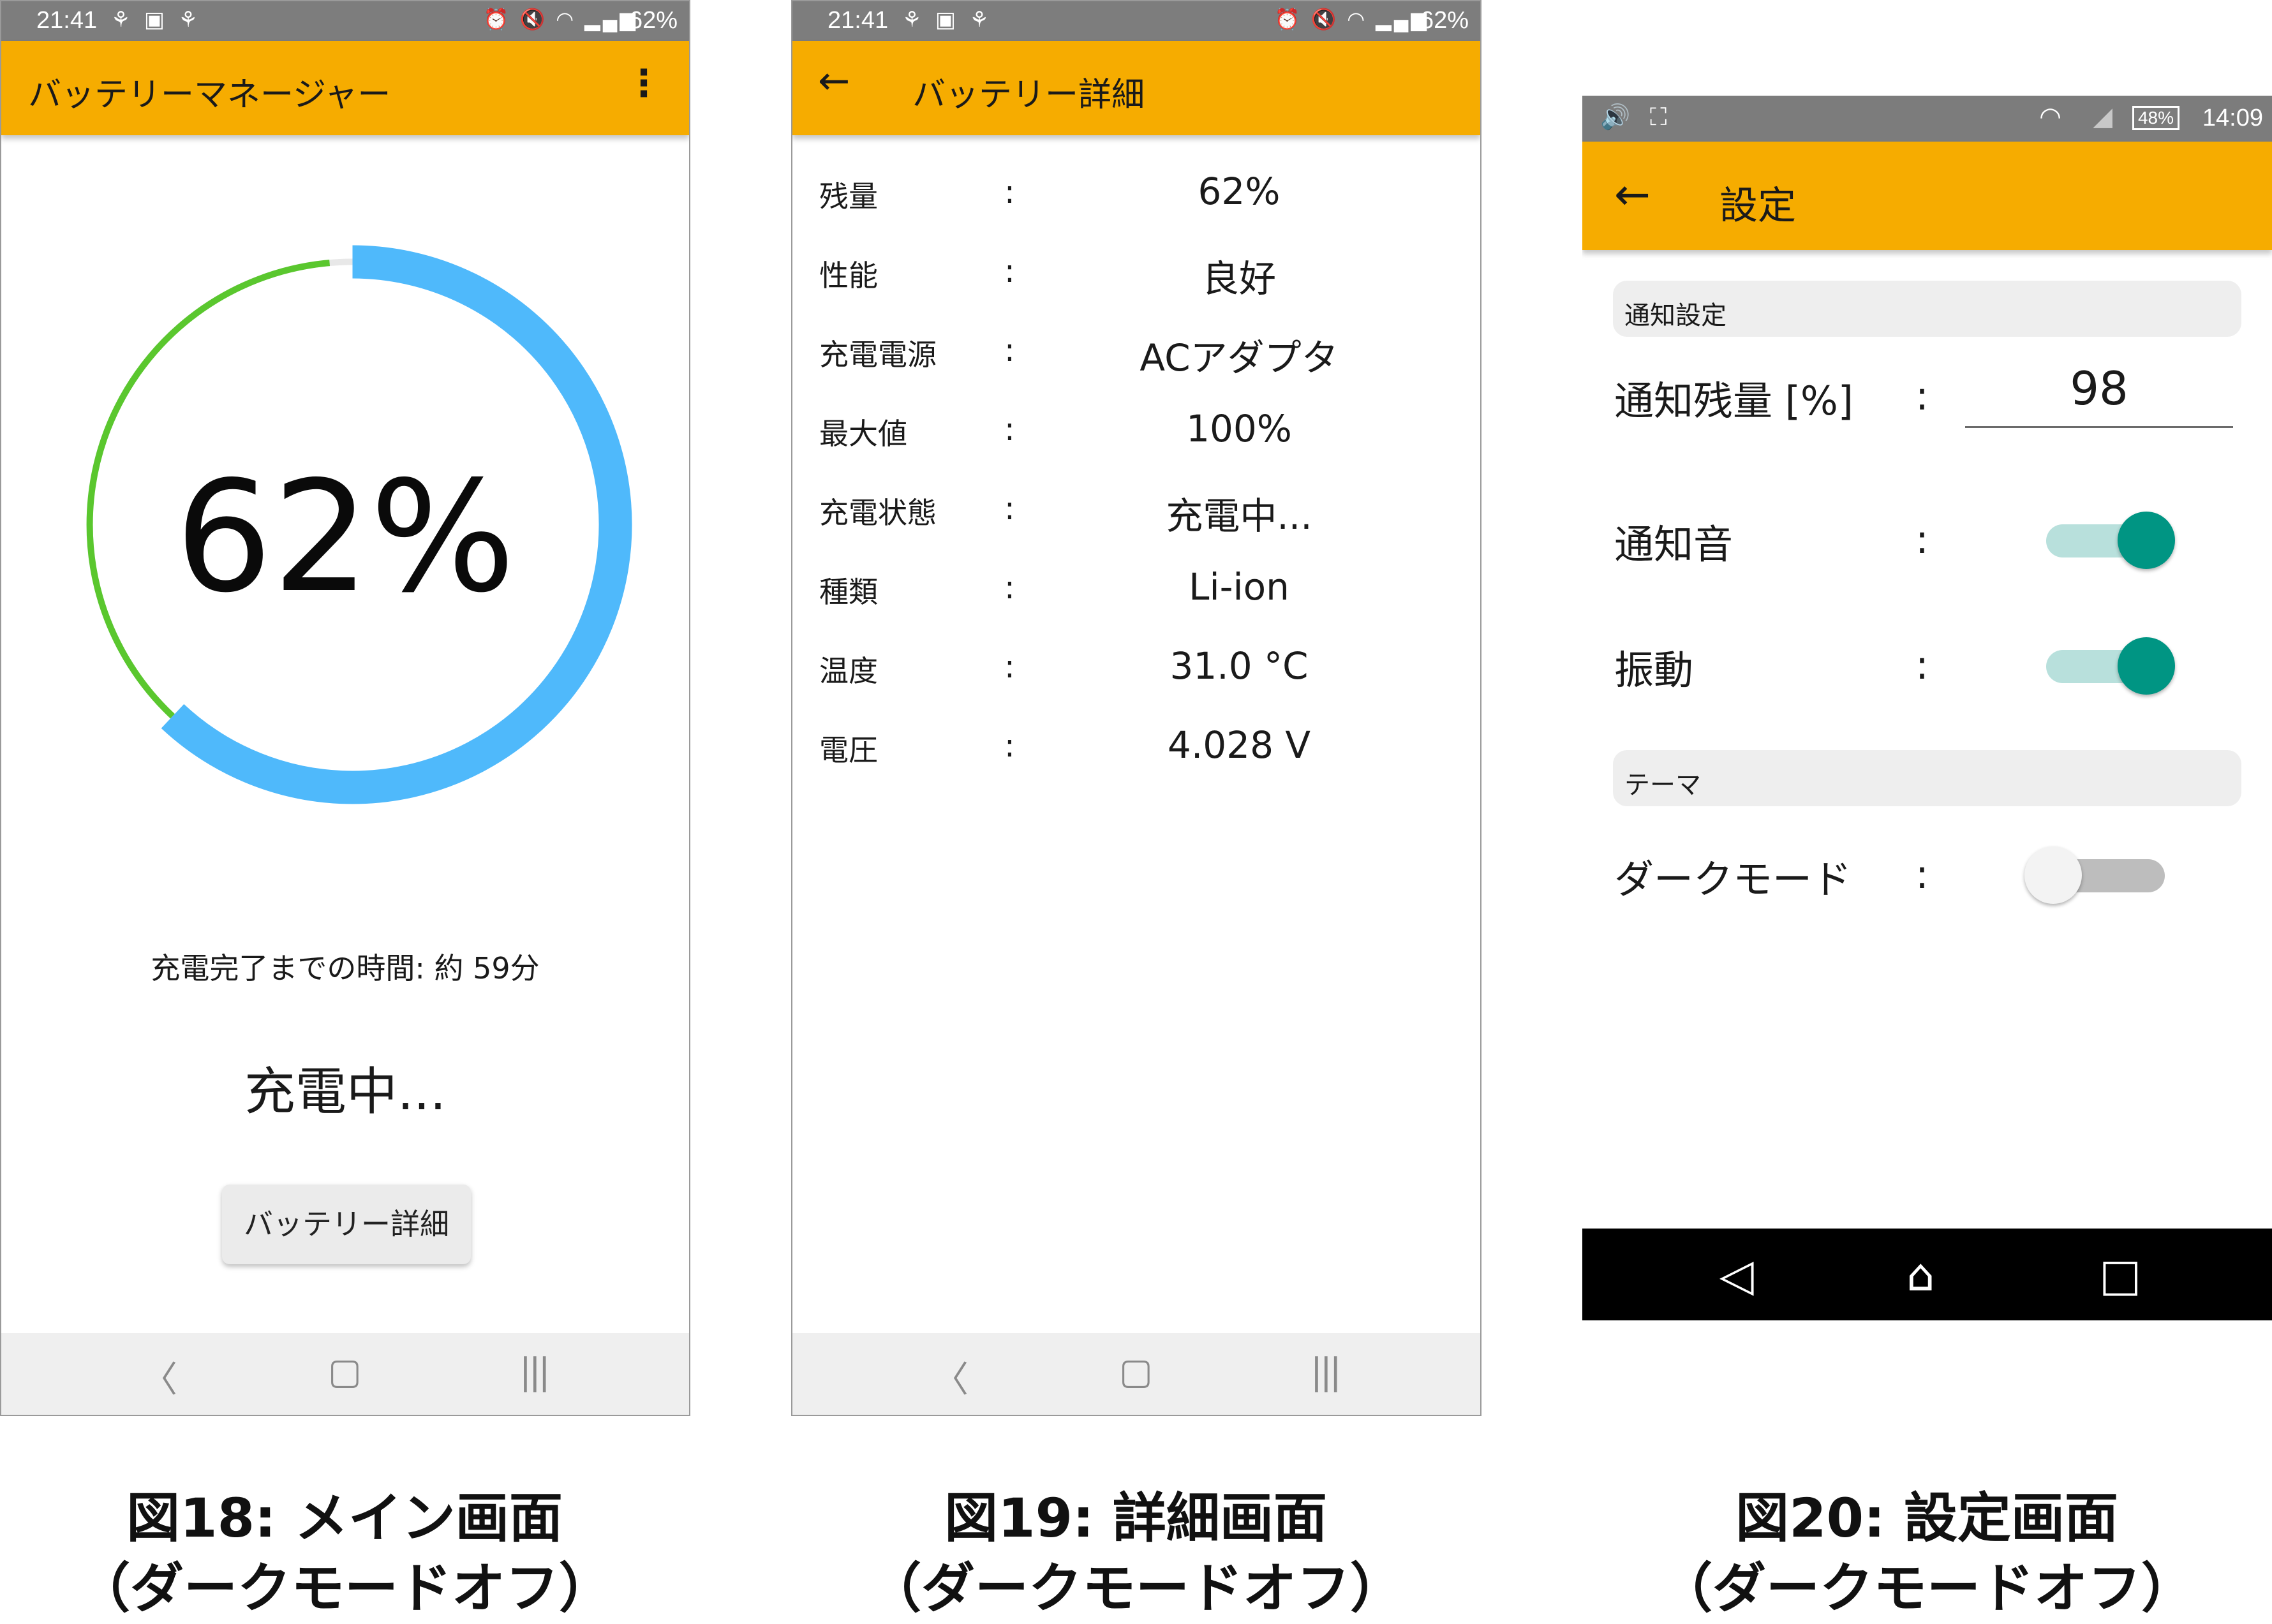 The image size is (2272, 1624). I want to click on detail-value: 良好, so click(1238, 278).